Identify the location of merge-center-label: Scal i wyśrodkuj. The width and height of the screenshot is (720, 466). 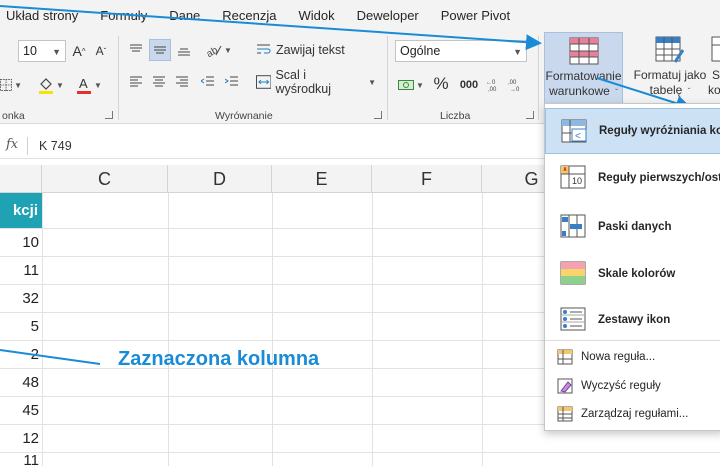
(303, 82).